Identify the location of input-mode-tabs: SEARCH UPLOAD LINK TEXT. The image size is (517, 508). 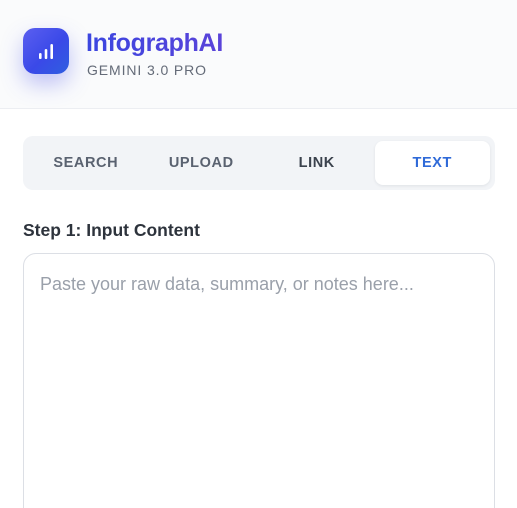
(259, 163).